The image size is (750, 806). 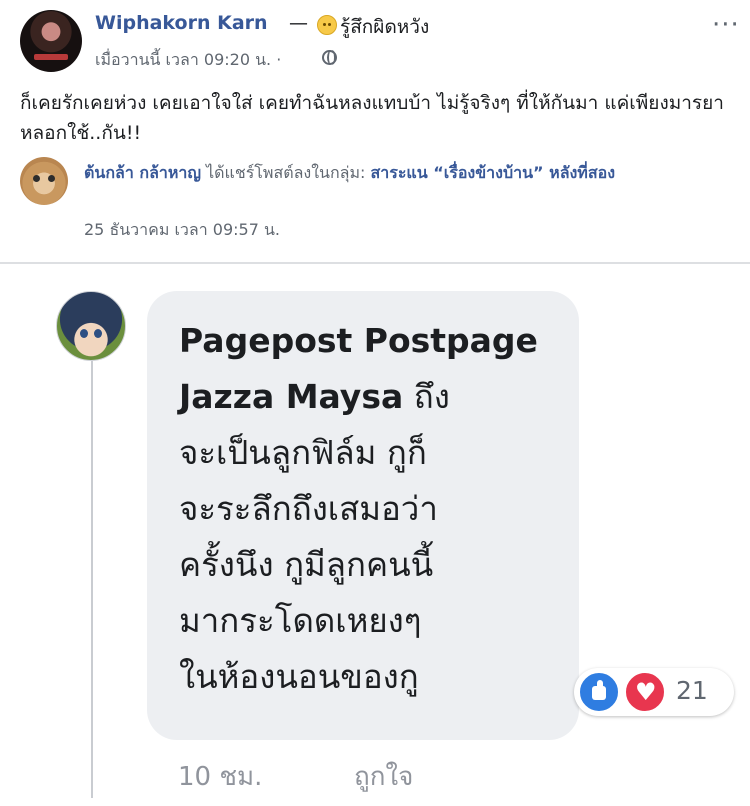 I want to click on comment-text-line: ในห้องนอนของกู, so click(x=299, y=676).